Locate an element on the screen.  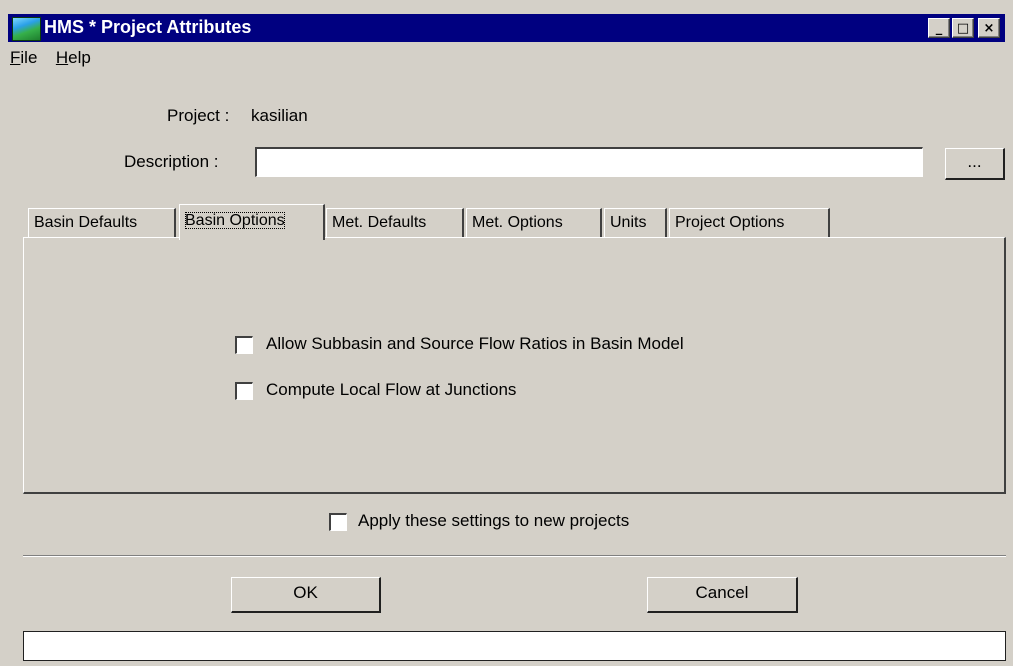
title-bar: HMS * Project Attributes _ □ × is located at coordinates (506, 28).